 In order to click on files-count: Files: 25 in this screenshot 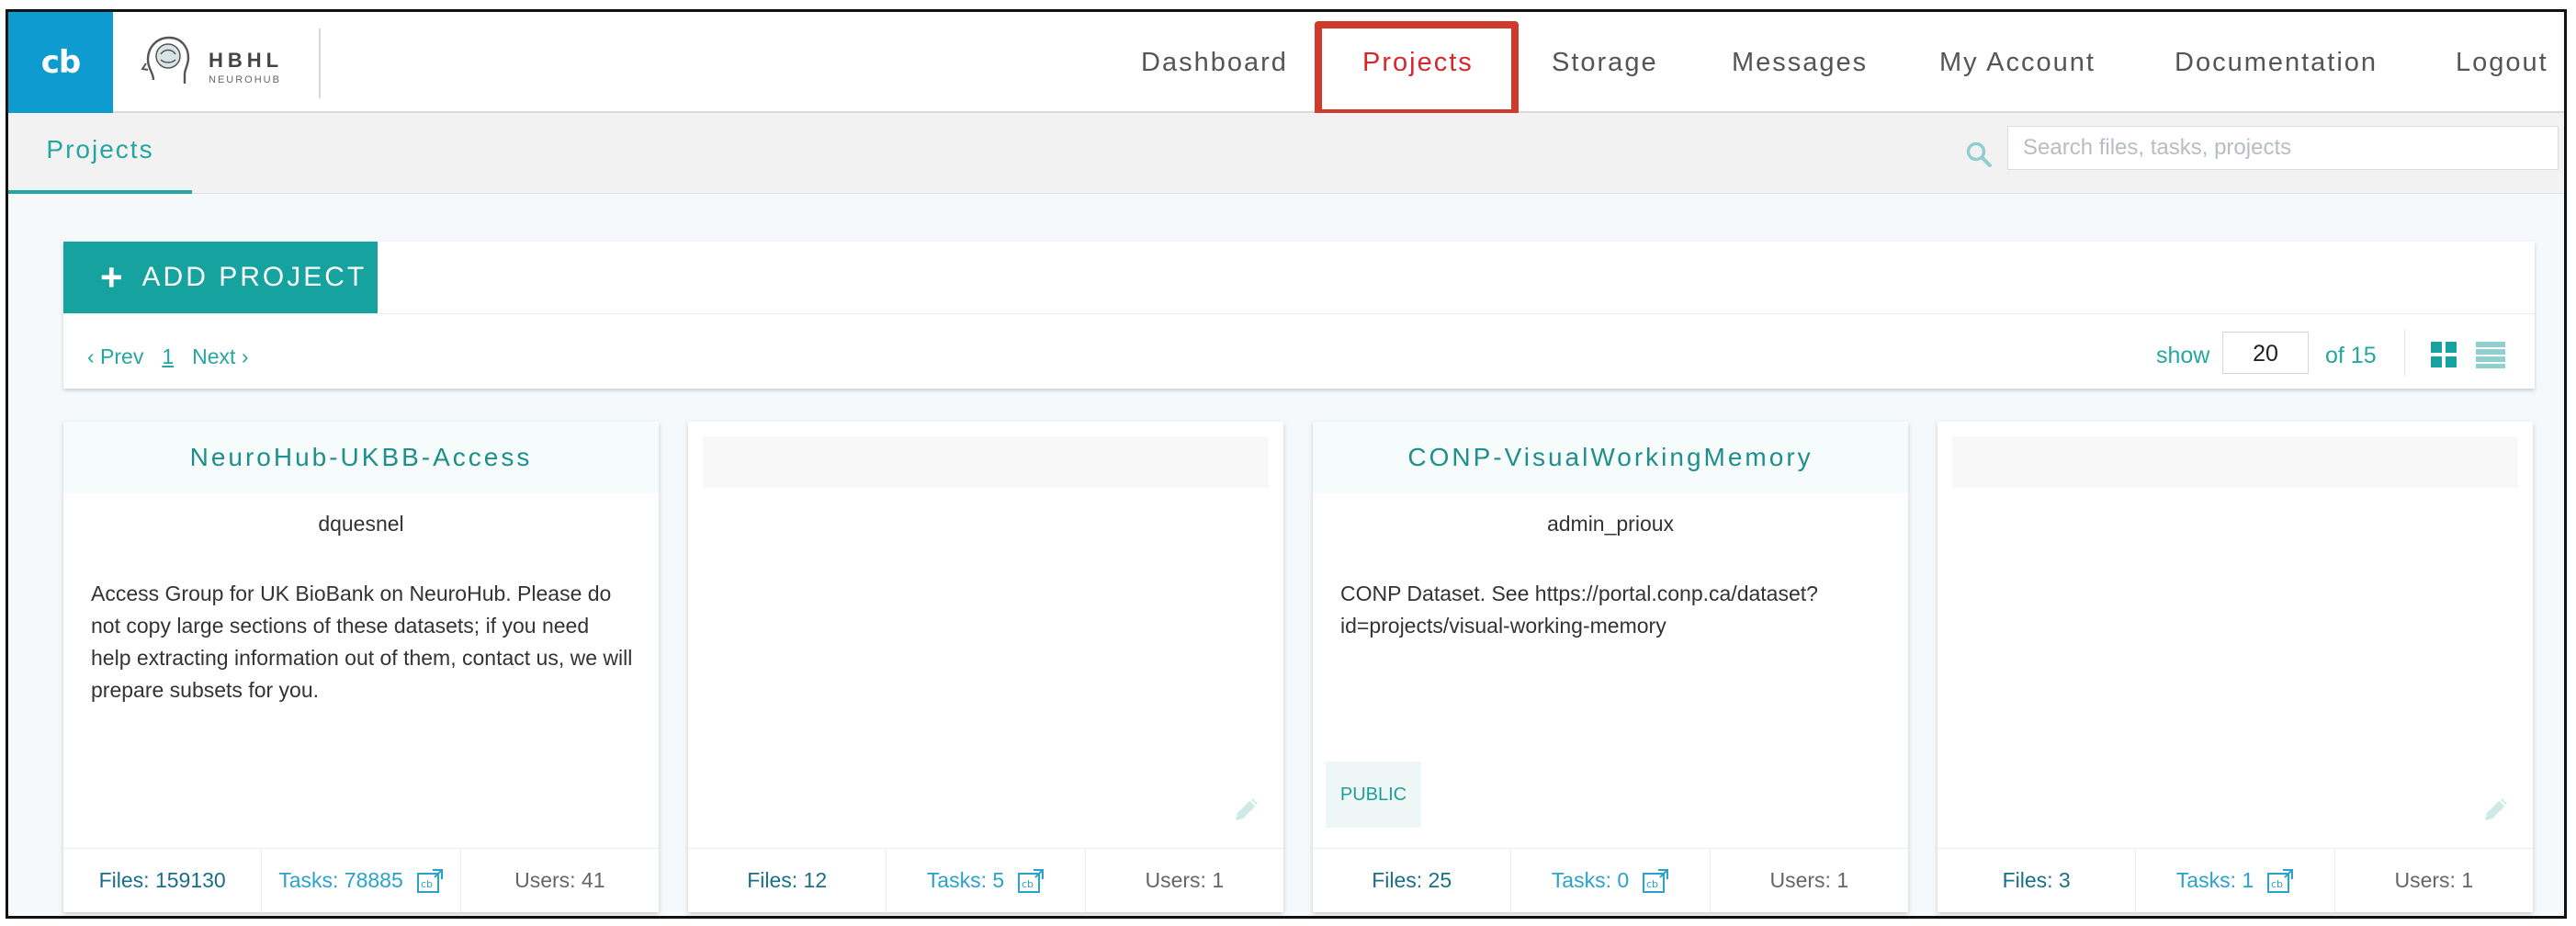, I will do `click(1412, 880)`.